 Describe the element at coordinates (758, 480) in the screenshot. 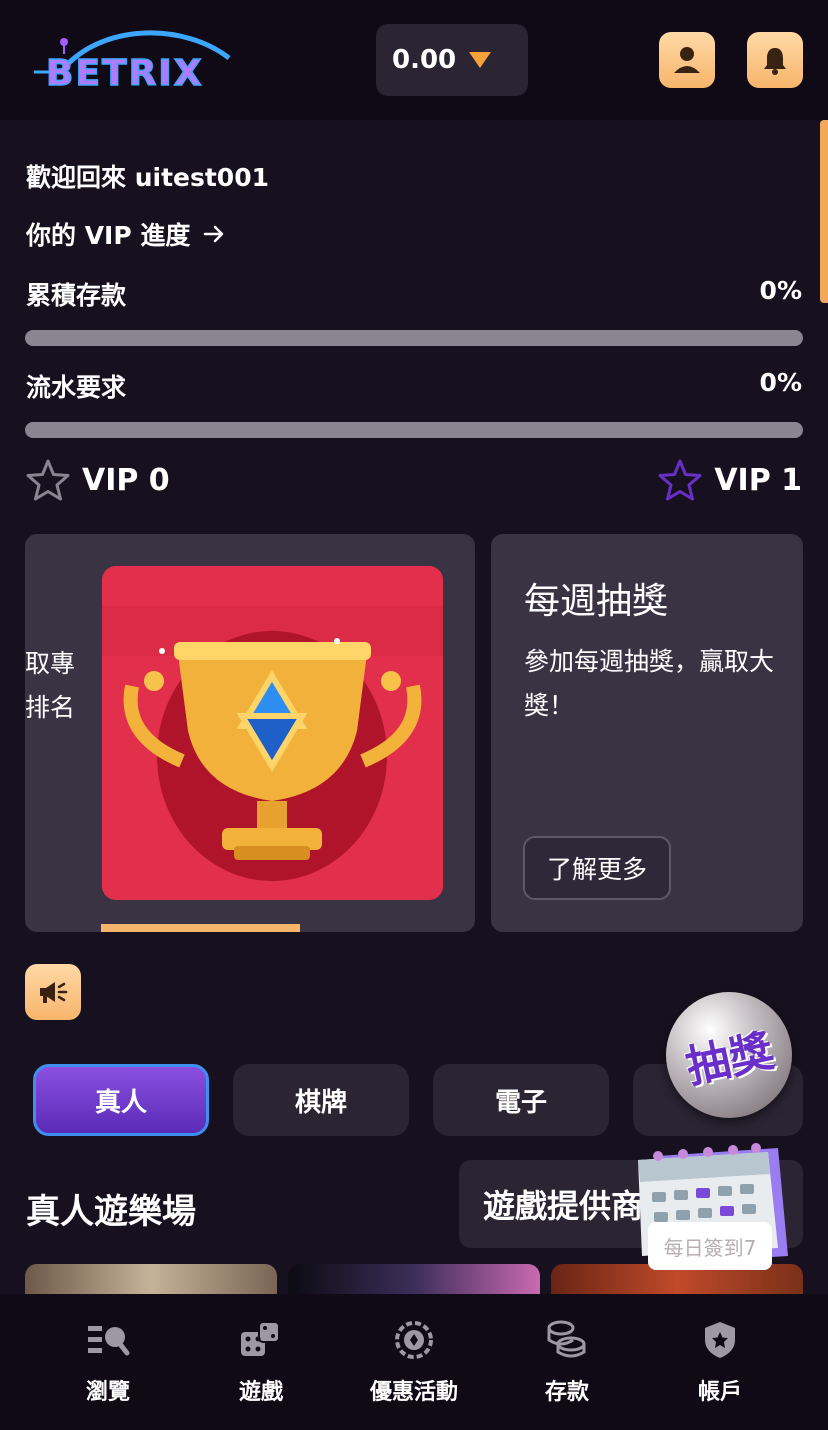

I see `vip-next-label: VIP 1` at that location.